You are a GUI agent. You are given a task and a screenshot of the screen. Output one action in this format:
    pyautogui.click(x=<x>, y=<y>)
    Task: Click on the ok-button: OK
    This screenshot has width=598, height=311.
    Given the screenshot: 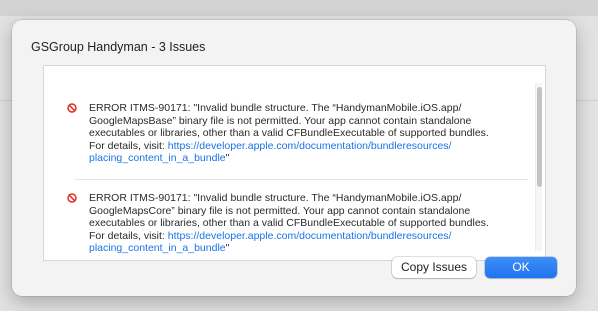 What is the action you would take?
    pyautogui.click(x=521, y=267)
    